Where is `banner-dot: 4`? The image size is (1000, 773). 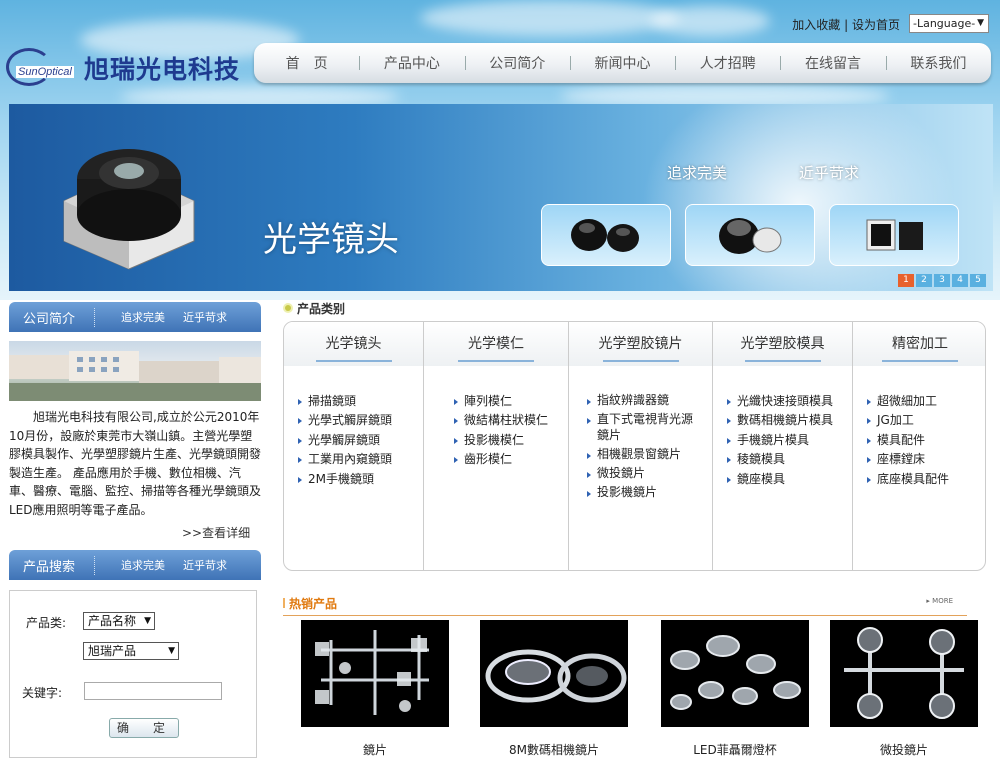 banner-dot: 4 is located at coordinates (960, 280).